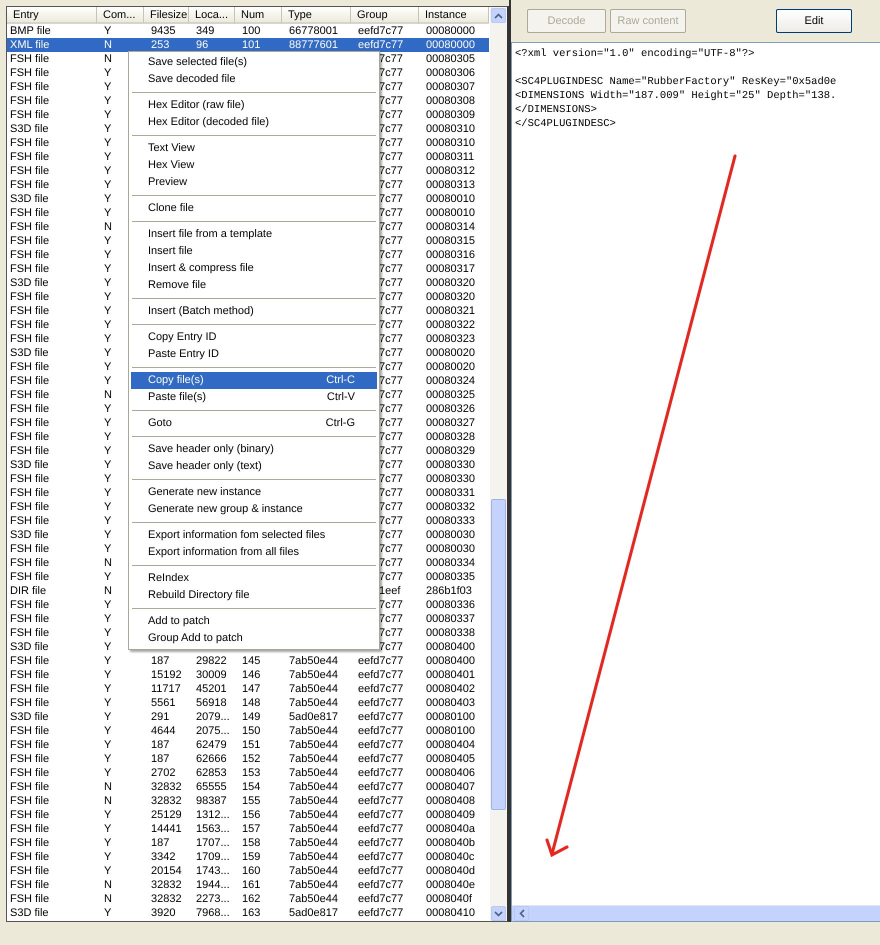 This screenshot has width=880, height=945. Describe the element at coordinates (251, 661) in the screenshot. I see `table-cell-text: 145` at that location.